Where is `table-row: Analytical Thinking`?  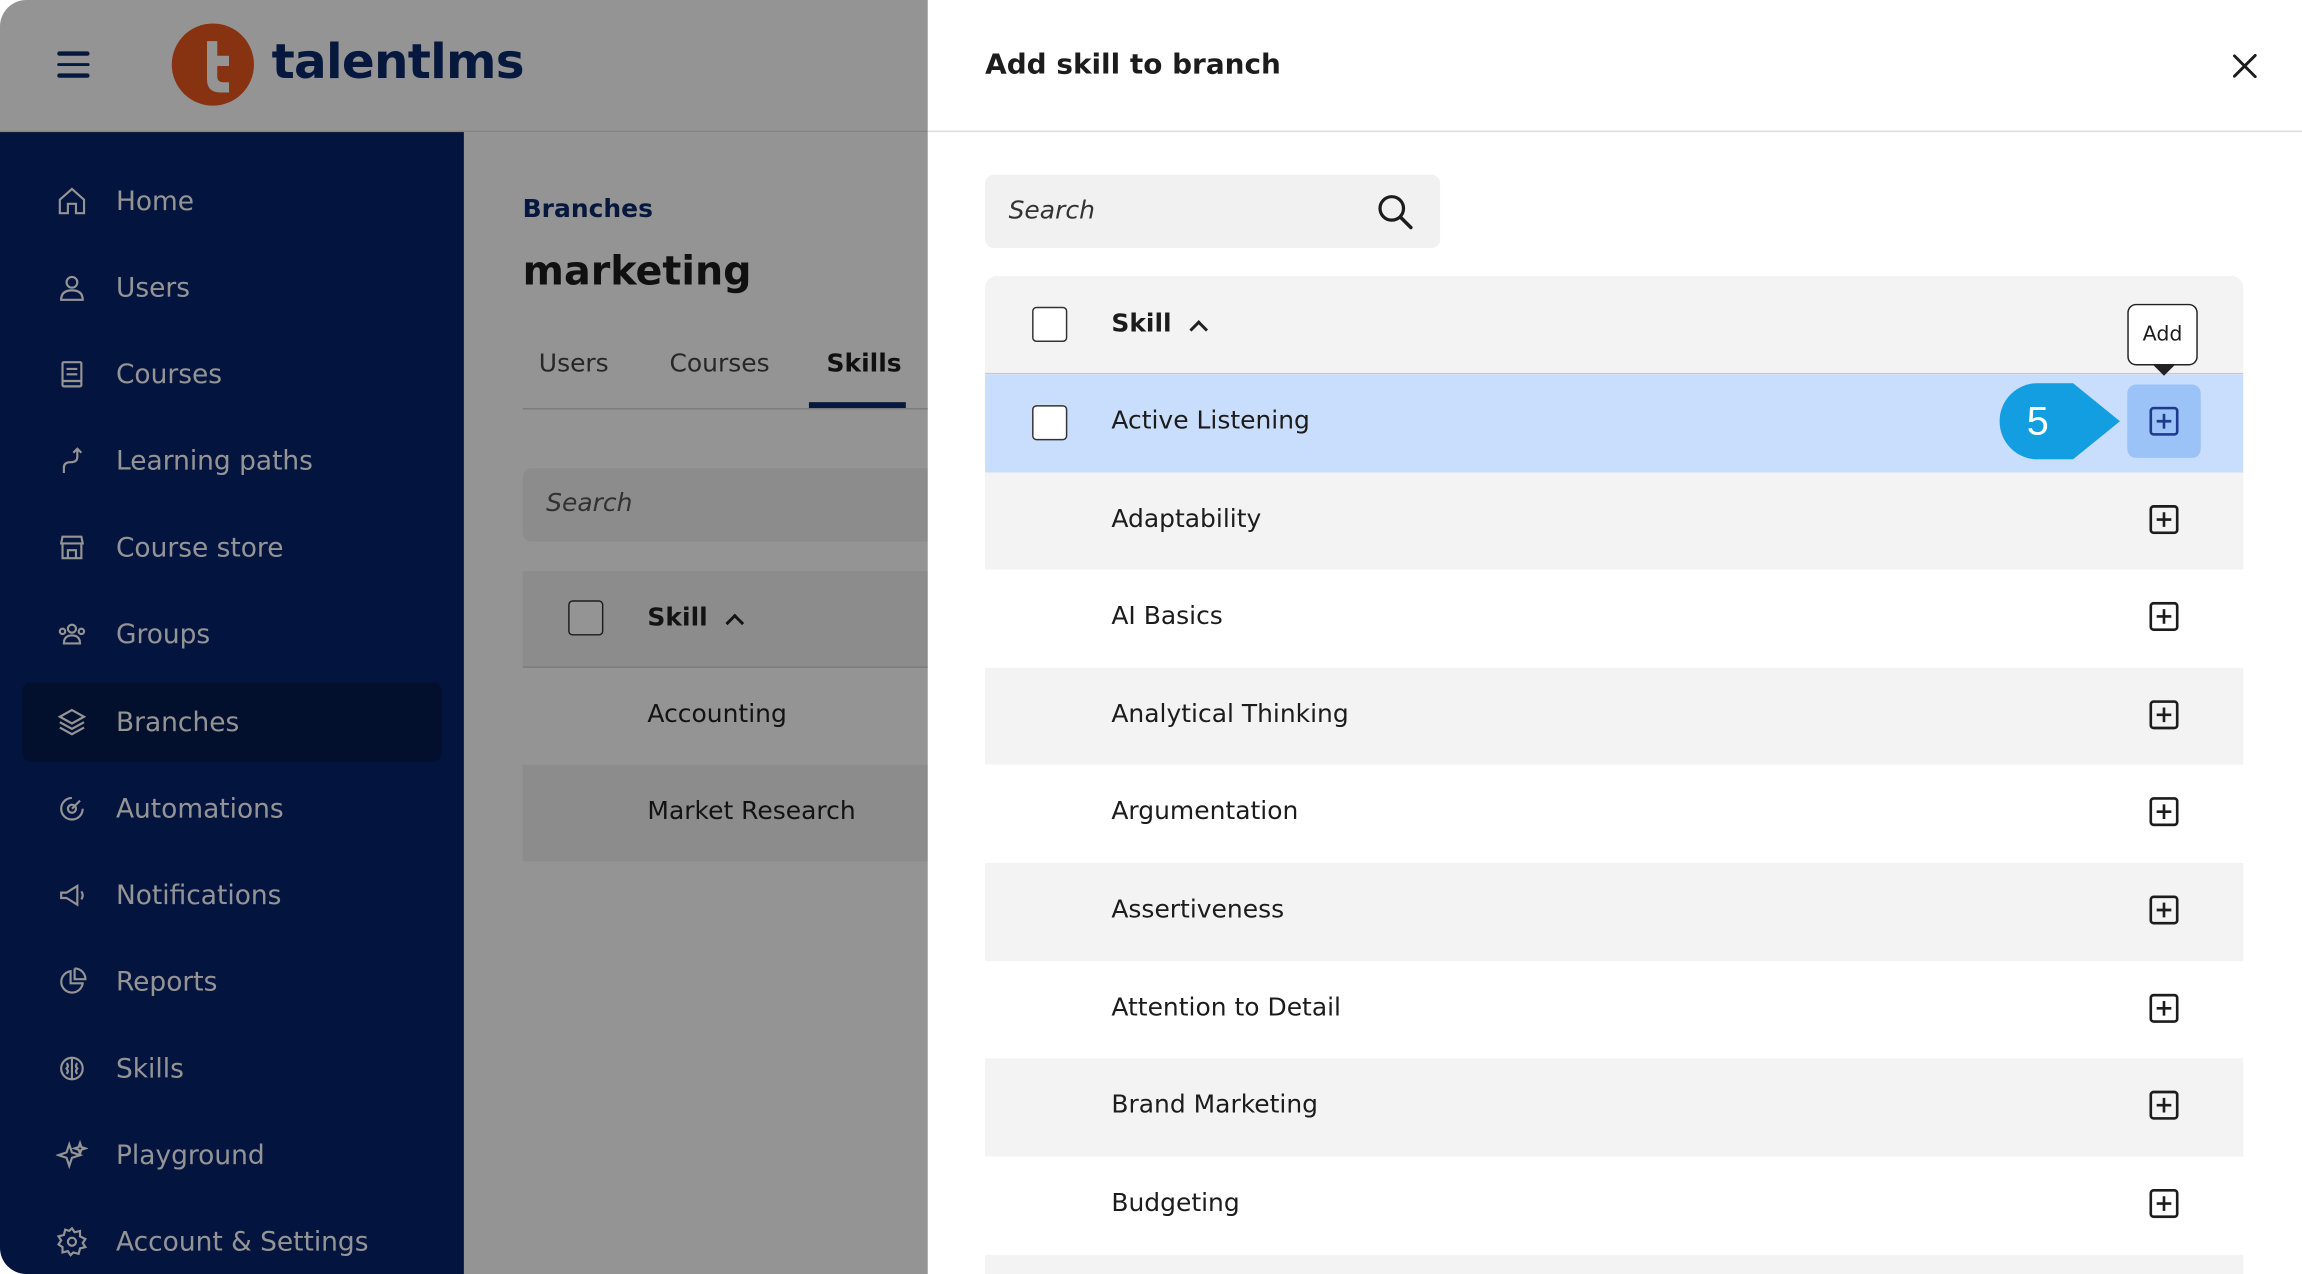
table-row: Analytical Thinking is located at coordinates (1614, 716).